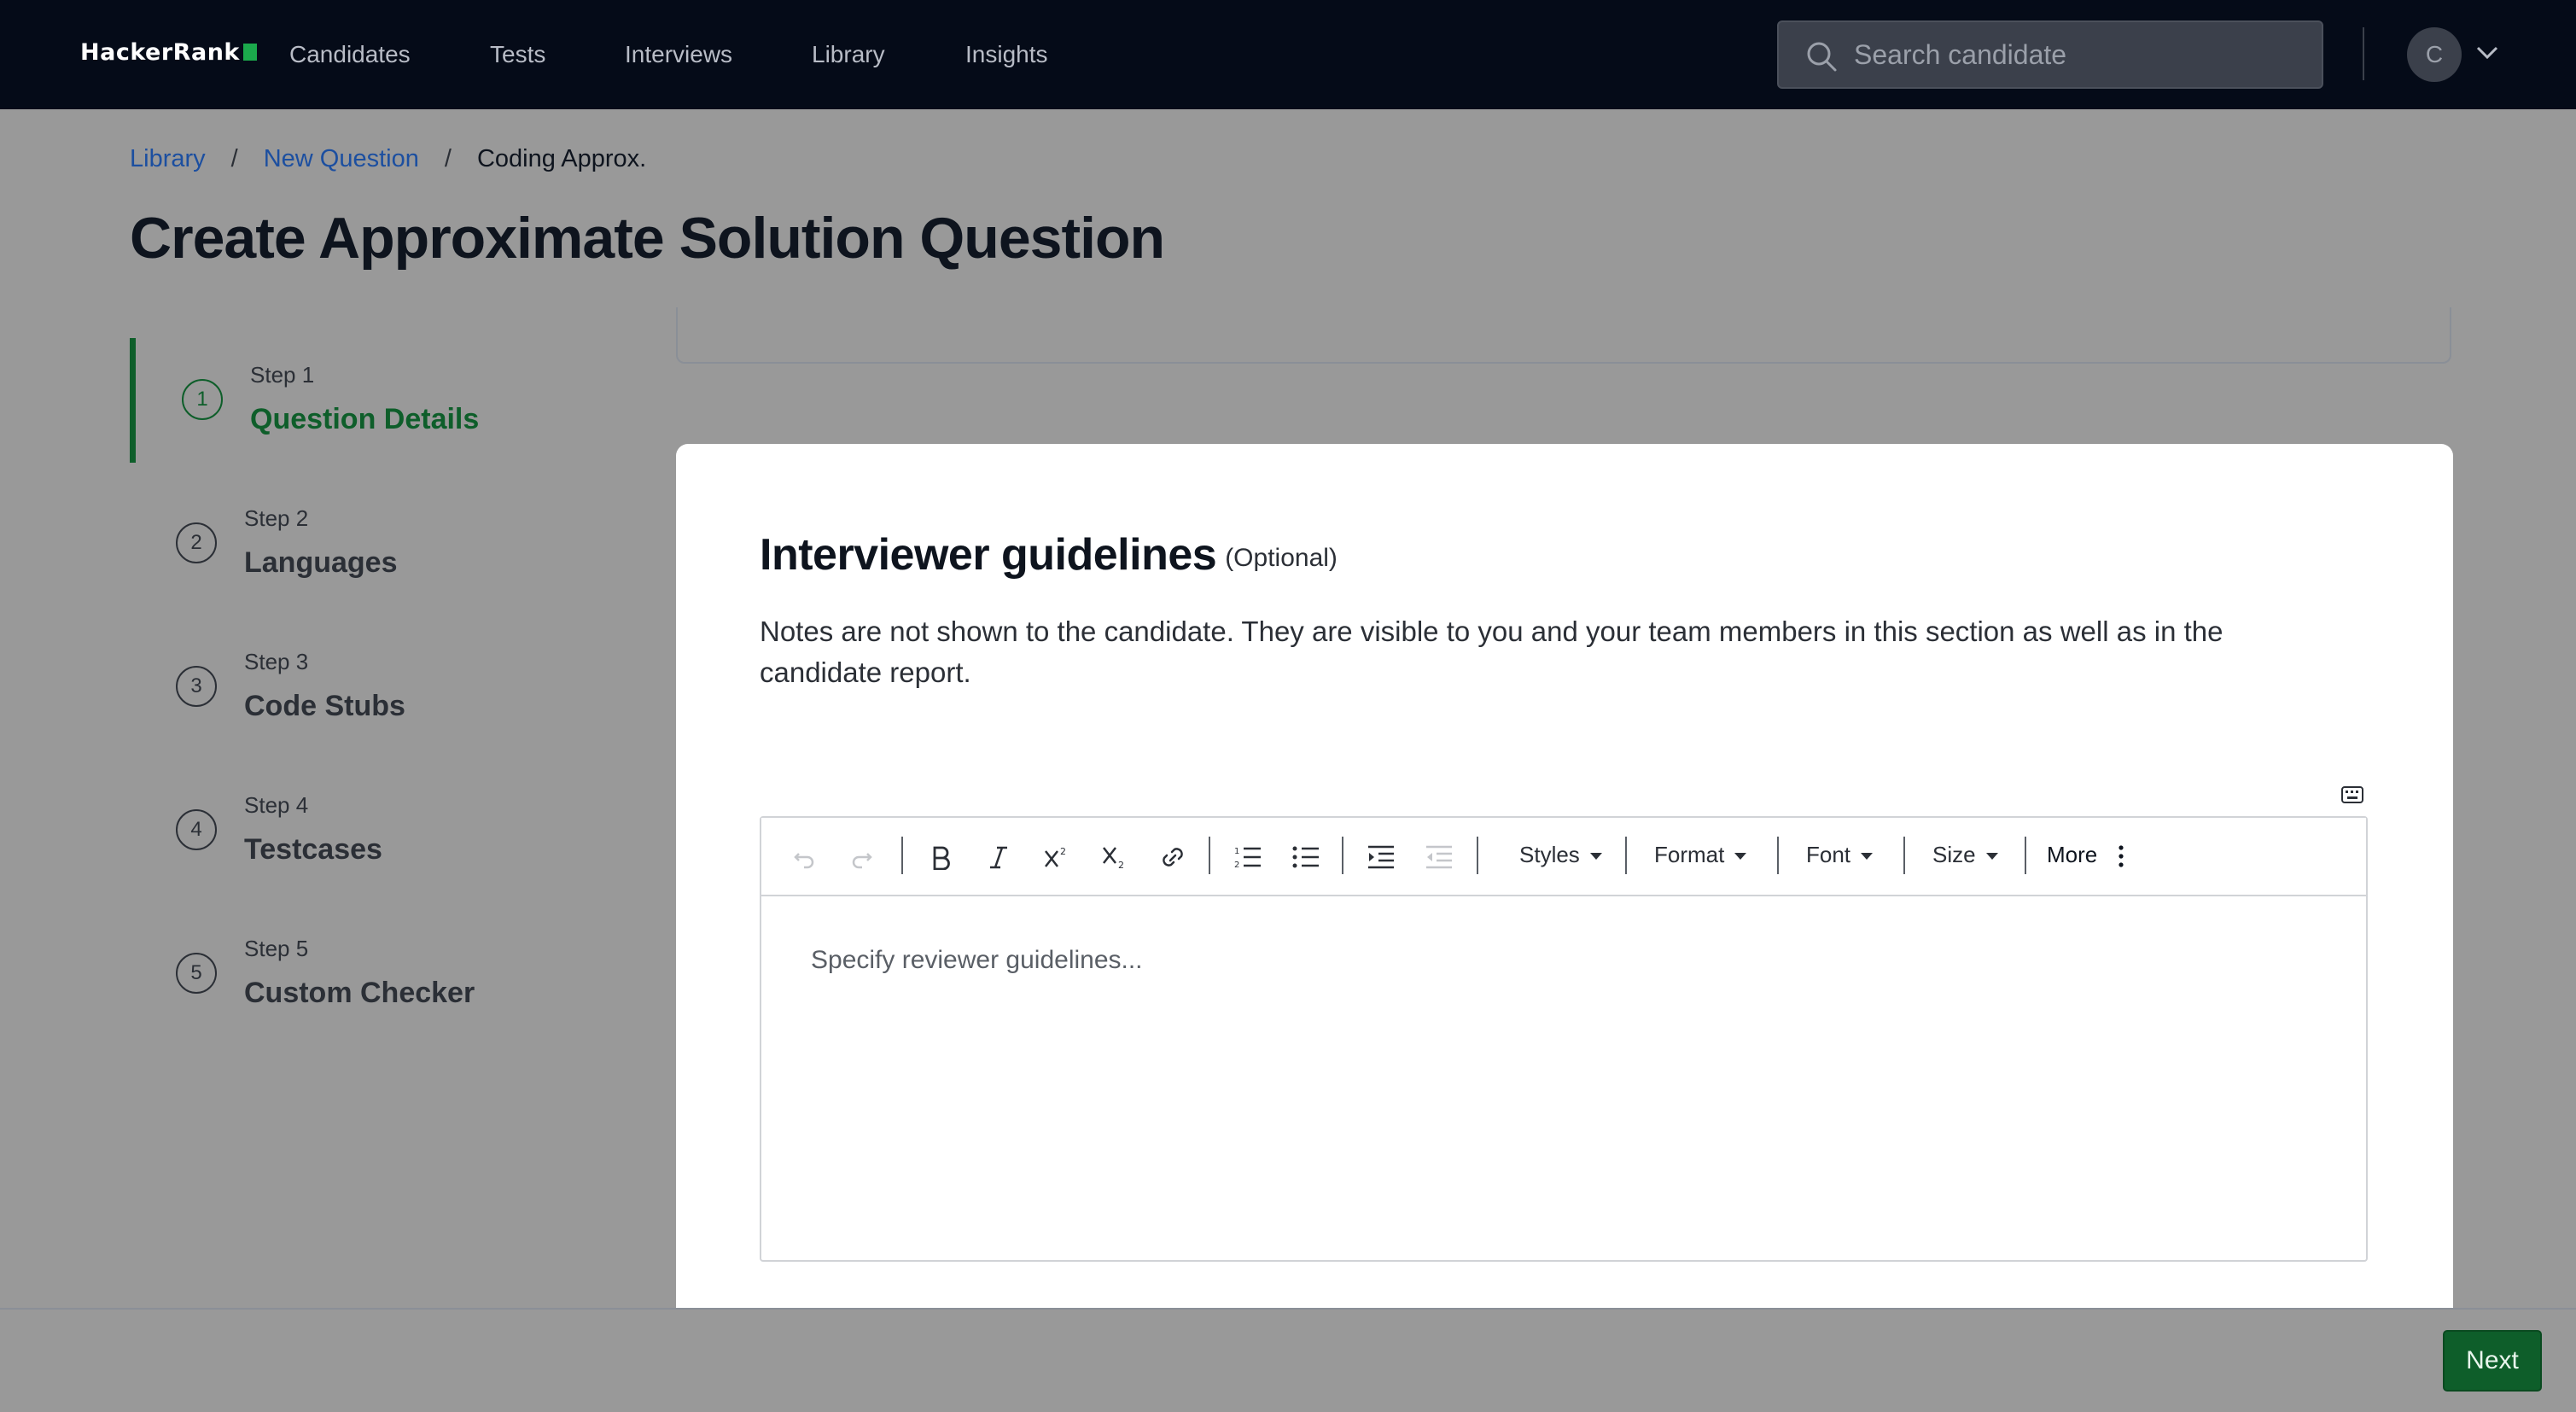  I want to click on step-kicker: Step 4, so click(276, 805).